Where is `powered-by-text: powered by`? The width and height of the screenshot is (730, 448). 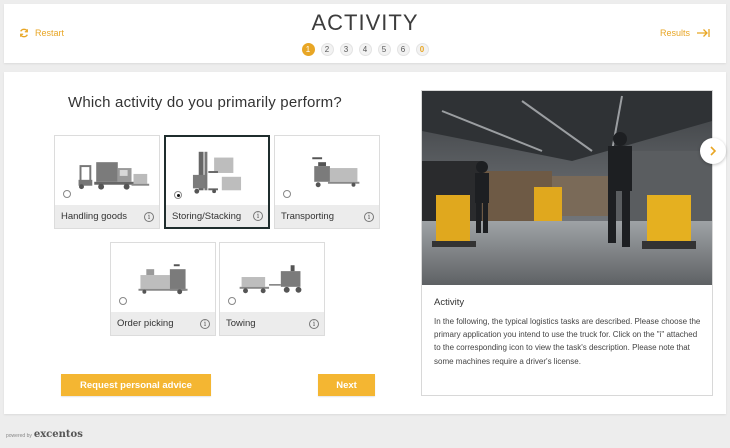
powered-by-text: powered by is located at coordinates (19, 436).